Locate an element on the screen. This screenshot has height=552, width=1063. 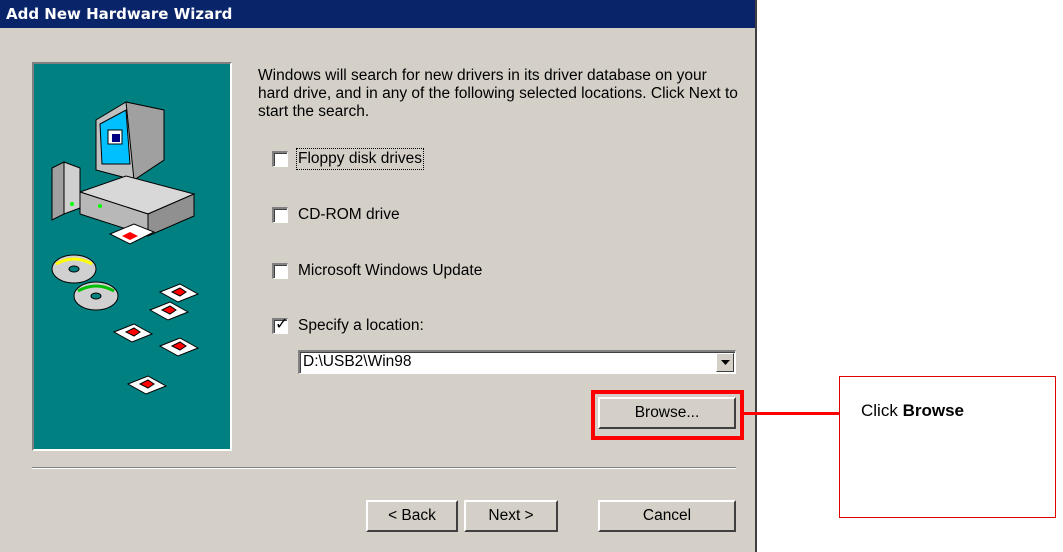
option-windows-update: Microsoft Windows Update is located at coordinates (377, 271).